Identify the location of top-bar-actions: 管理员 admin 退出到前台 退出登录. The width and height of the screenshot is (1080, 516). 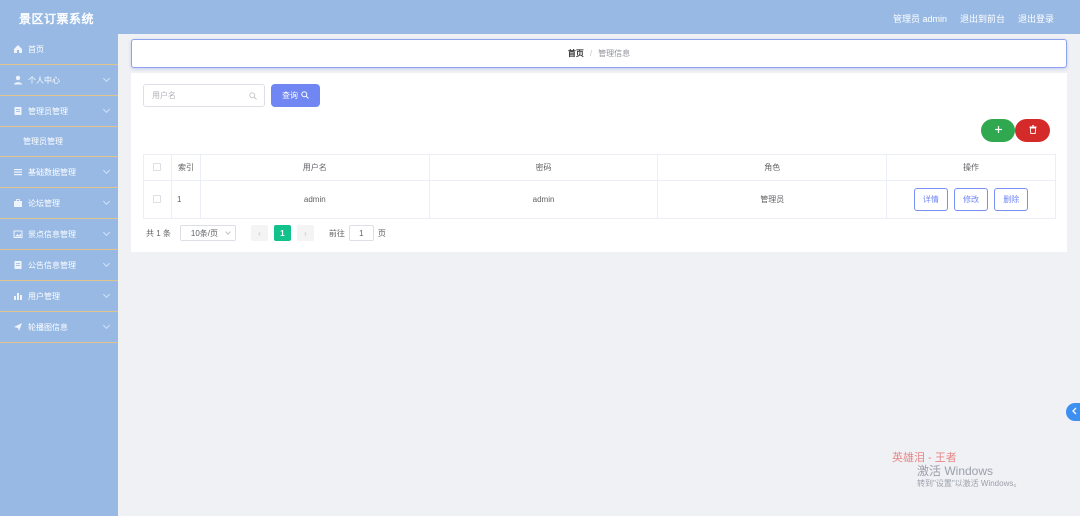
(973, 18).